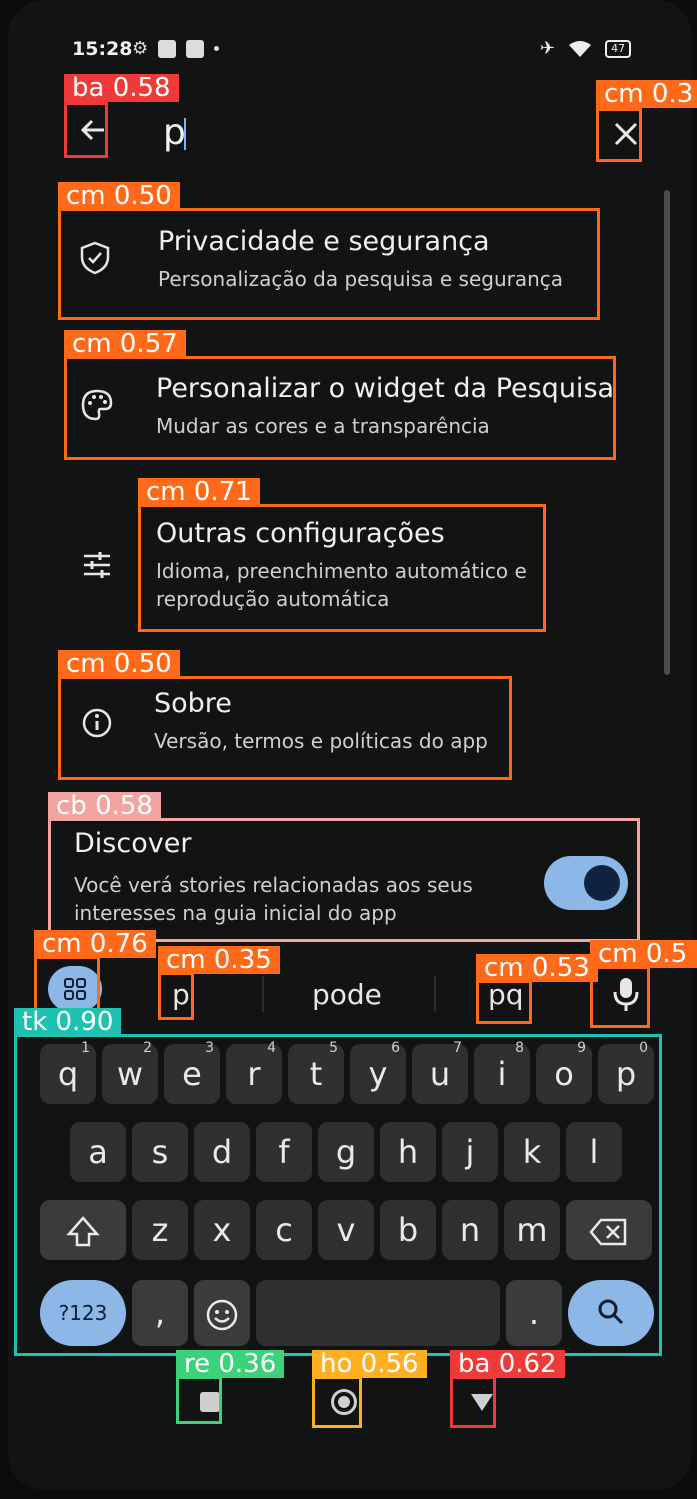 The width and height of the screenshot is (697, 1499). Describe the element at coordinates (219, 960) in the screenshot. I see `annotation-label: cm 0.35` at that location.